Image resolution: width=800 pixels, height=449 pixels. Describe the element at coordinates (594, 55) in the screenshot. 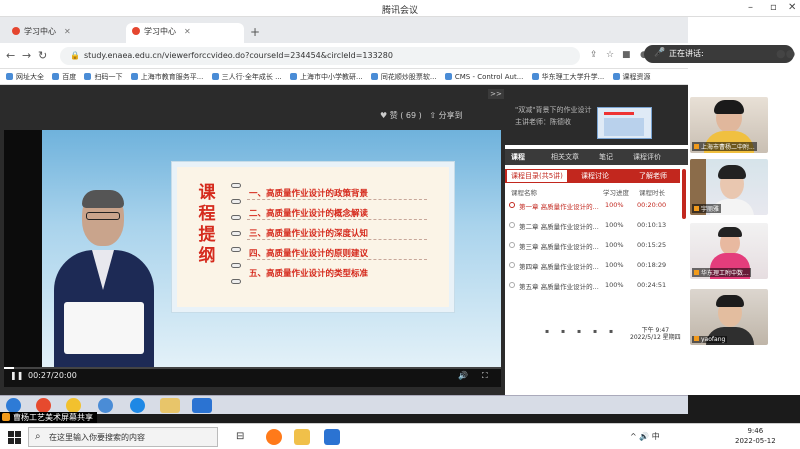

I see `share-icon: ⇪` at that location.